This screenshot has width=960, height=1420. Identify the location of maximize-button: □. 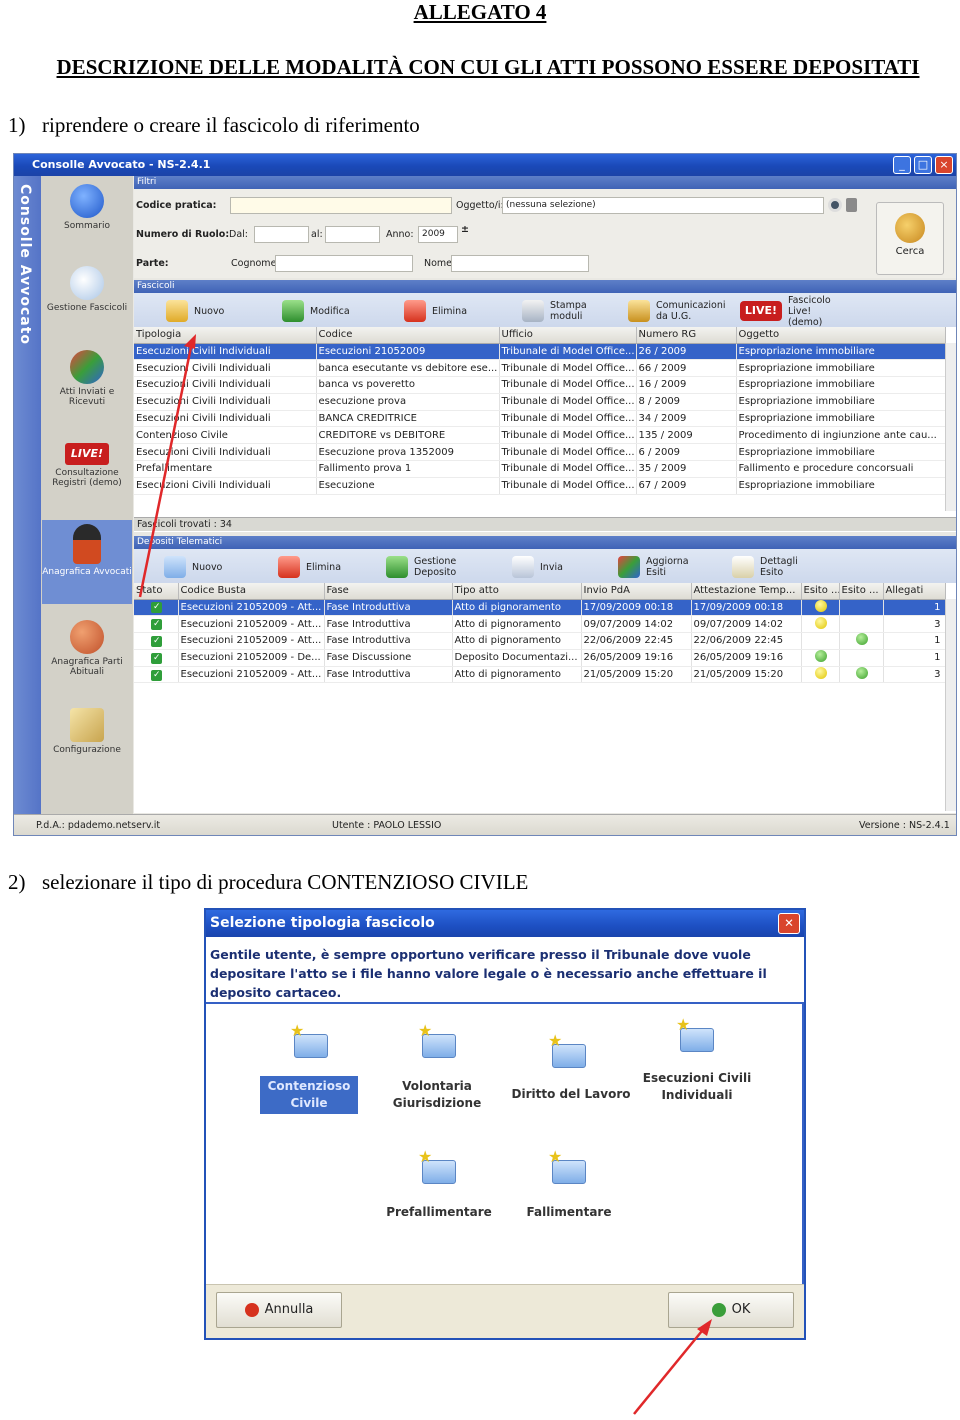
(923, 165).